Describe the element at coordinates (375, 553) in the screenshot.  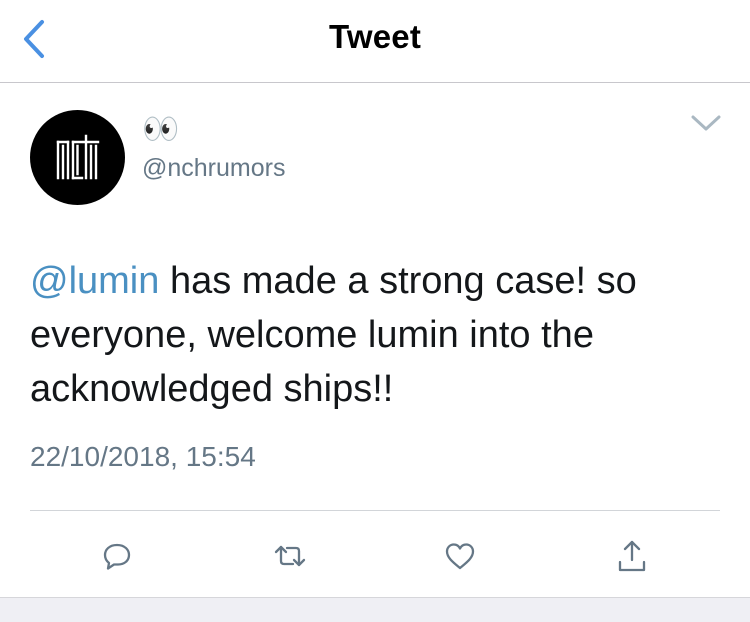
I see `tweet-action-bar` at that location.